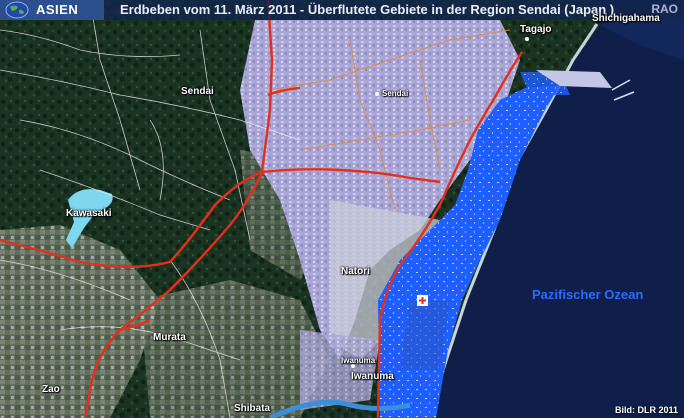  I want to click on place-label-zao: Zao, so click(51, 389).